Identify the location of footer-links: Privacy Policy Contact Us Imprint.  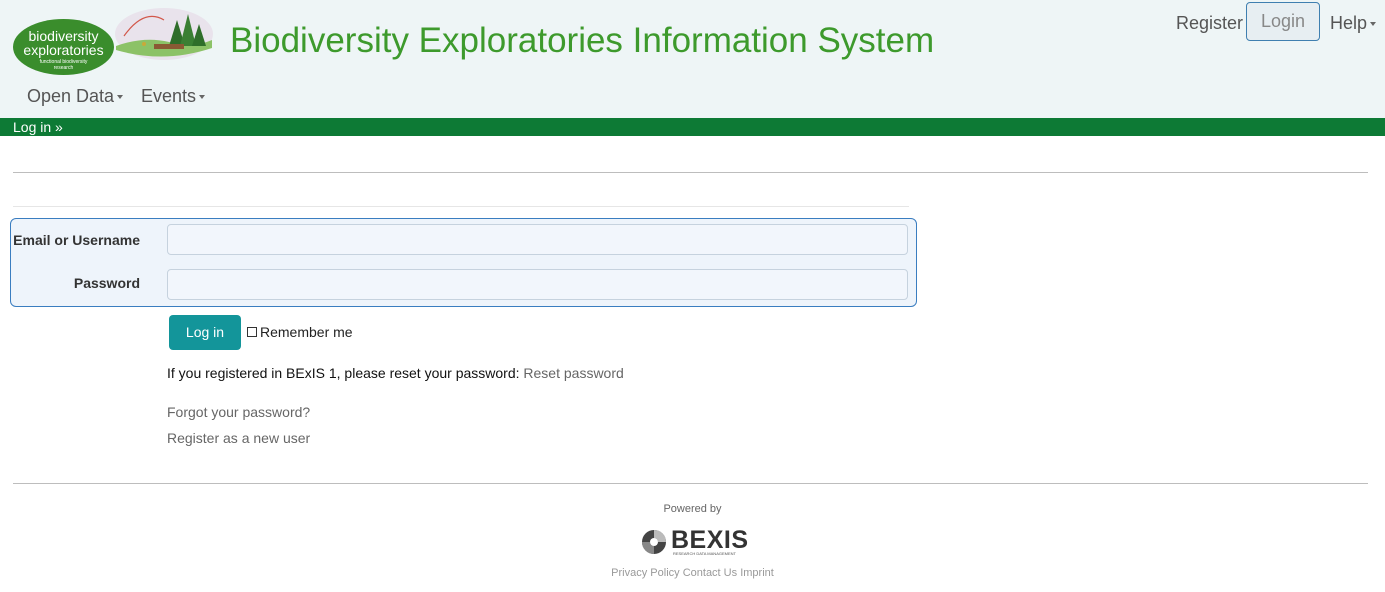
(692, 573).